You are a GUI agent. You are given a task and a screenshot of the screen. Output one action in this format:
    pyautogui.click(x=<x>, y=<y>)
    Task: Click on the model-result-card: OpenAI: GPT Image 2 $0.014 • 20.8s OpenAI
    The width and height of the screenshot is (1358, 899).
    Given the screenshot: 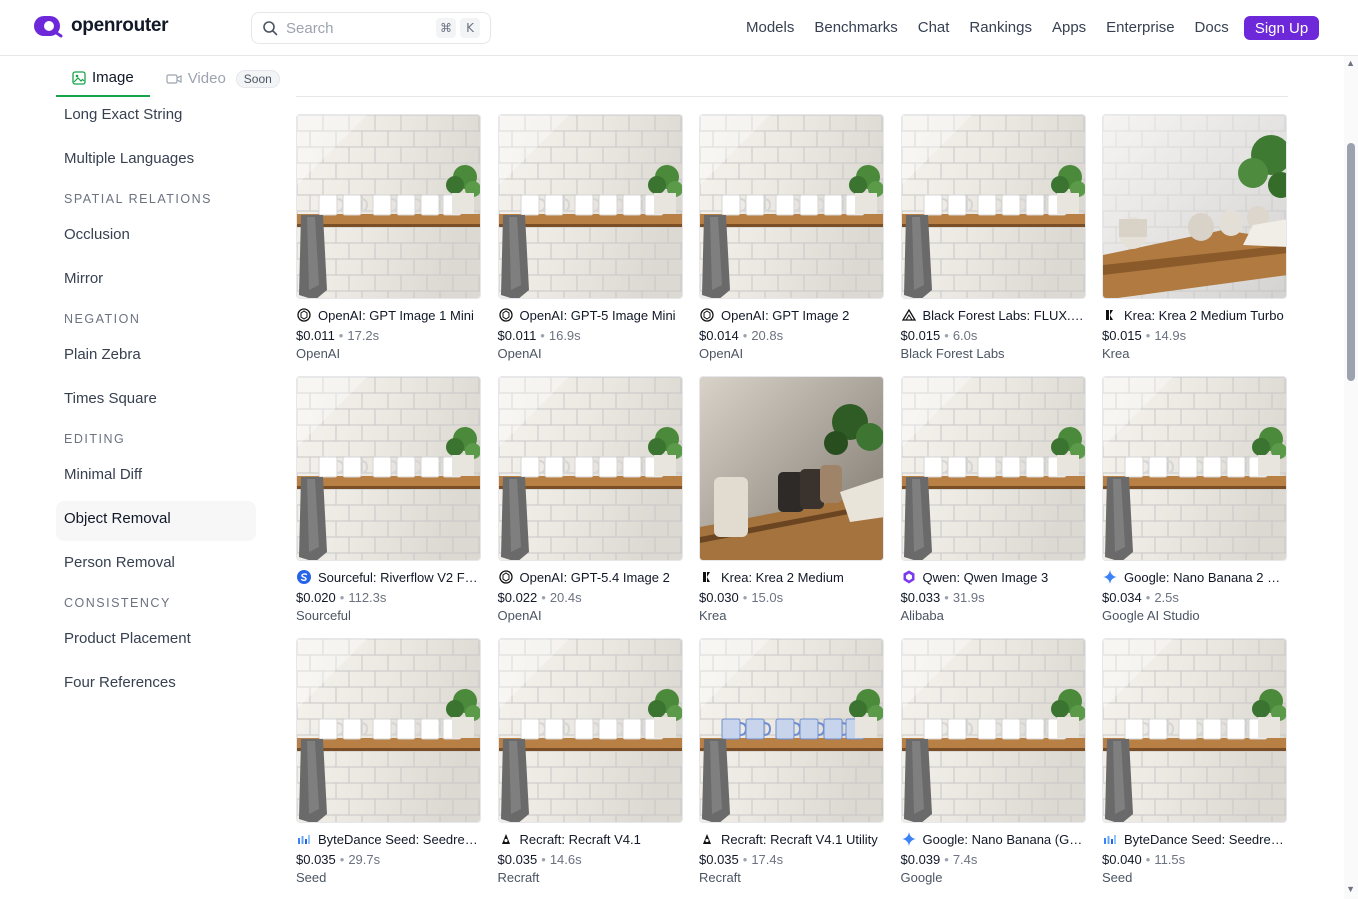 What is the action you would take?
    pyautogui.click(x=791, y=237)
    